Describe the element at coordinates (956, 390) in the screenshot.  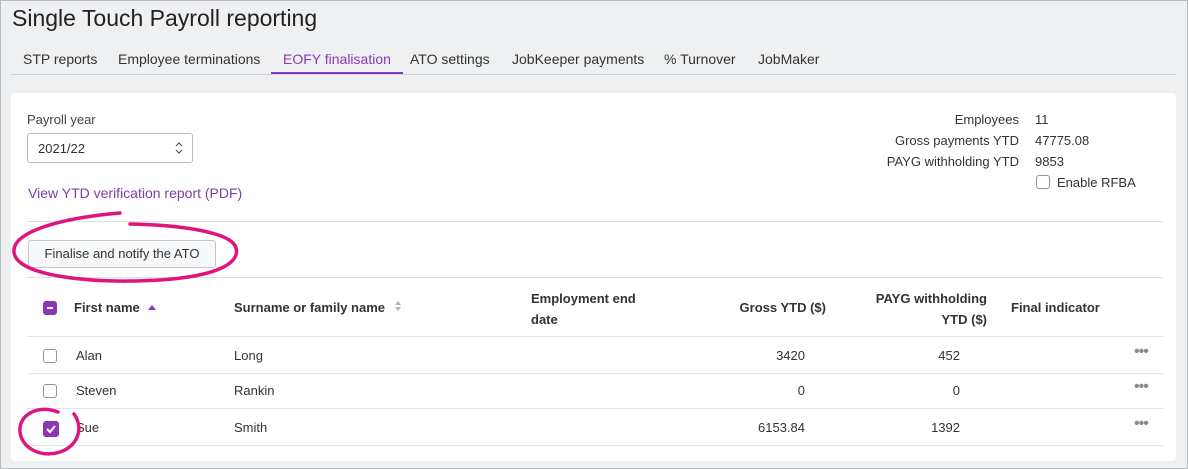
I see `row-payg-ytd: 0` at that location.